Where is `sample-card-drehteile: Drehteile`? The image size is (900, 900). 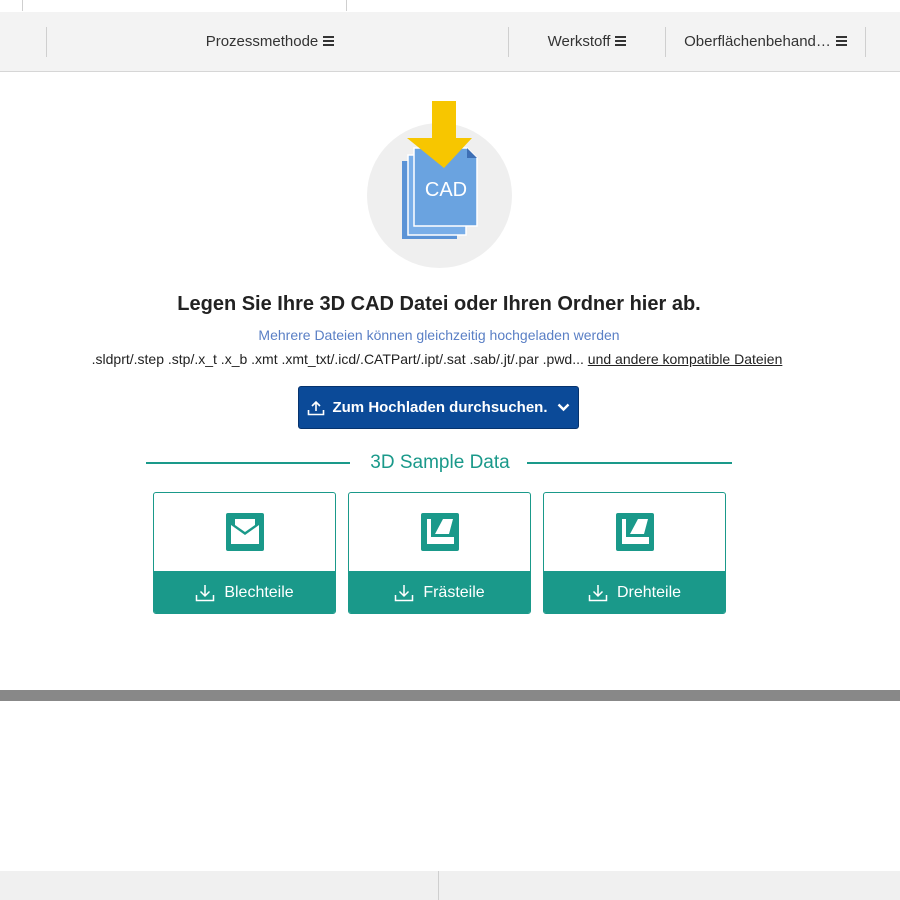 sample-card-drehteile: Drehteile is located at coordinates (634, 553).